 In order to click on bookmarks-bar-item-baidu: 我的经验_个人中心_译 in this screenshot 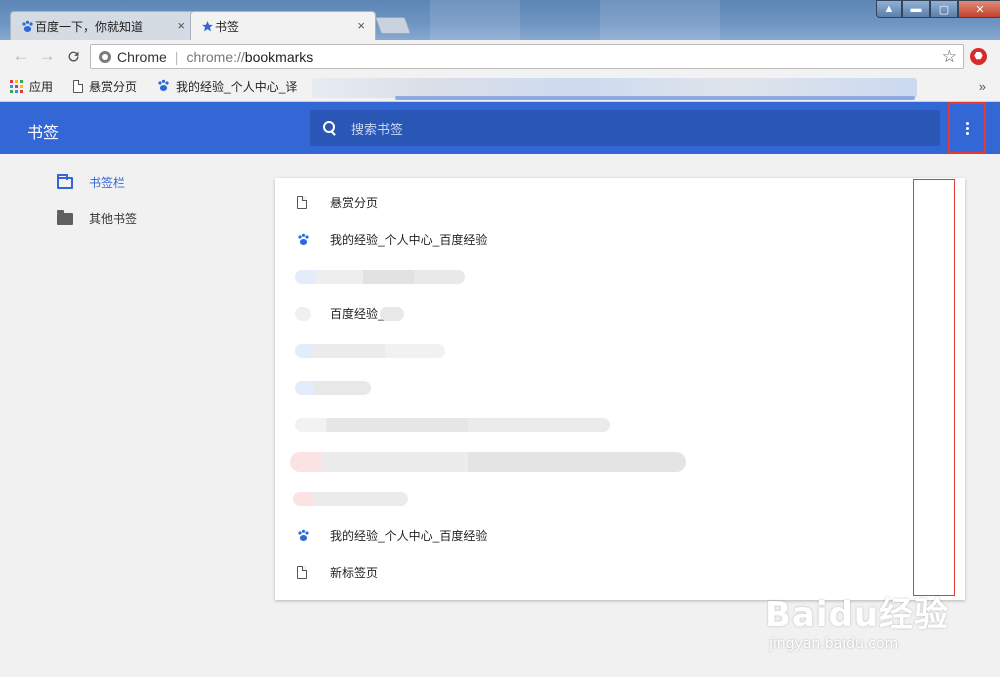, I will do `click(227, 86)`.